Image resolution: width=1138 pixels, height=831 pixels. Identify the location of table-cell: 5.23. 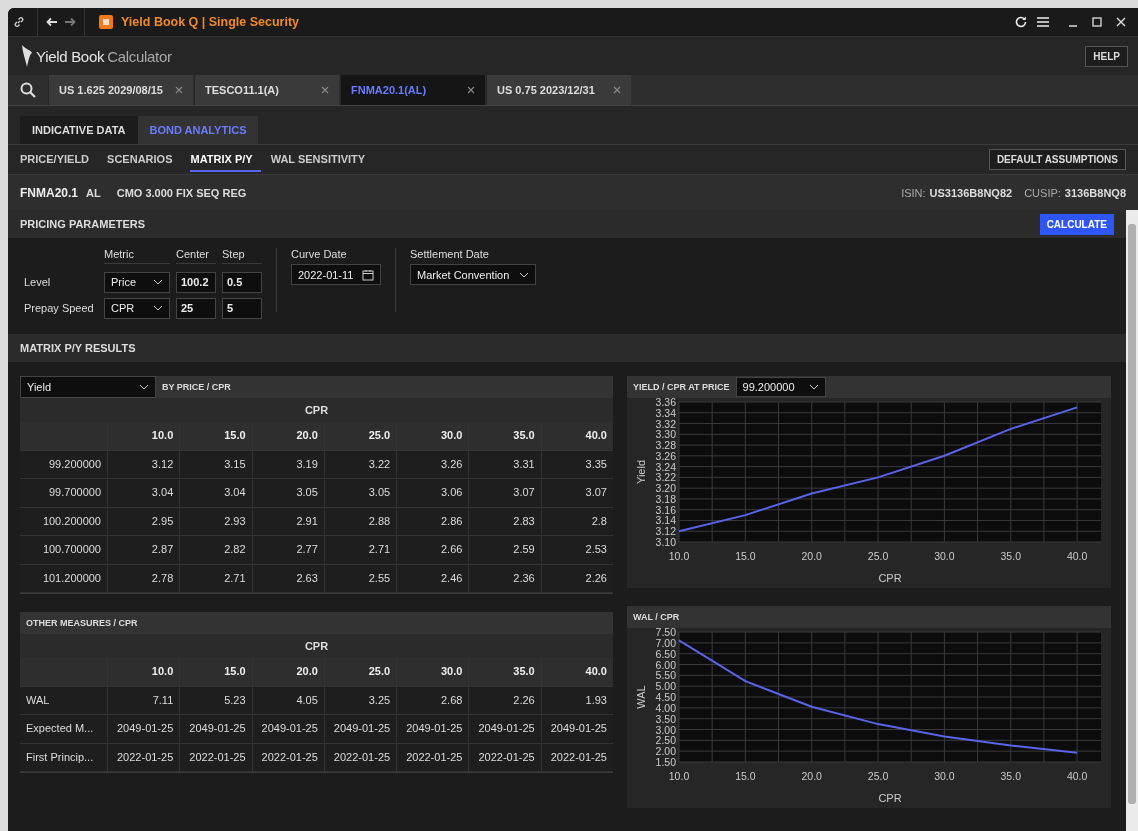
(215, 700).